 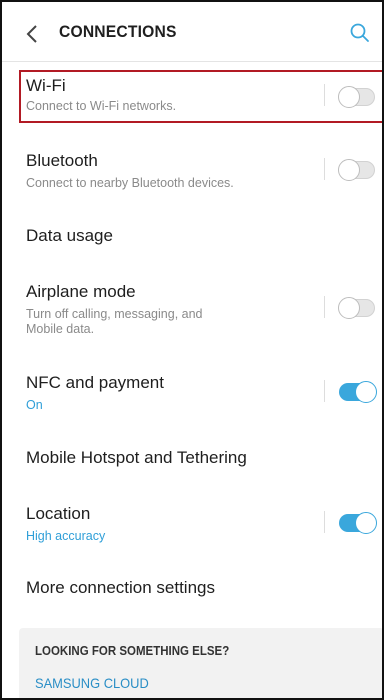 I want to click on setting-subtitle: Connect to Wi-Fi networks., so click(x=101, y=106).